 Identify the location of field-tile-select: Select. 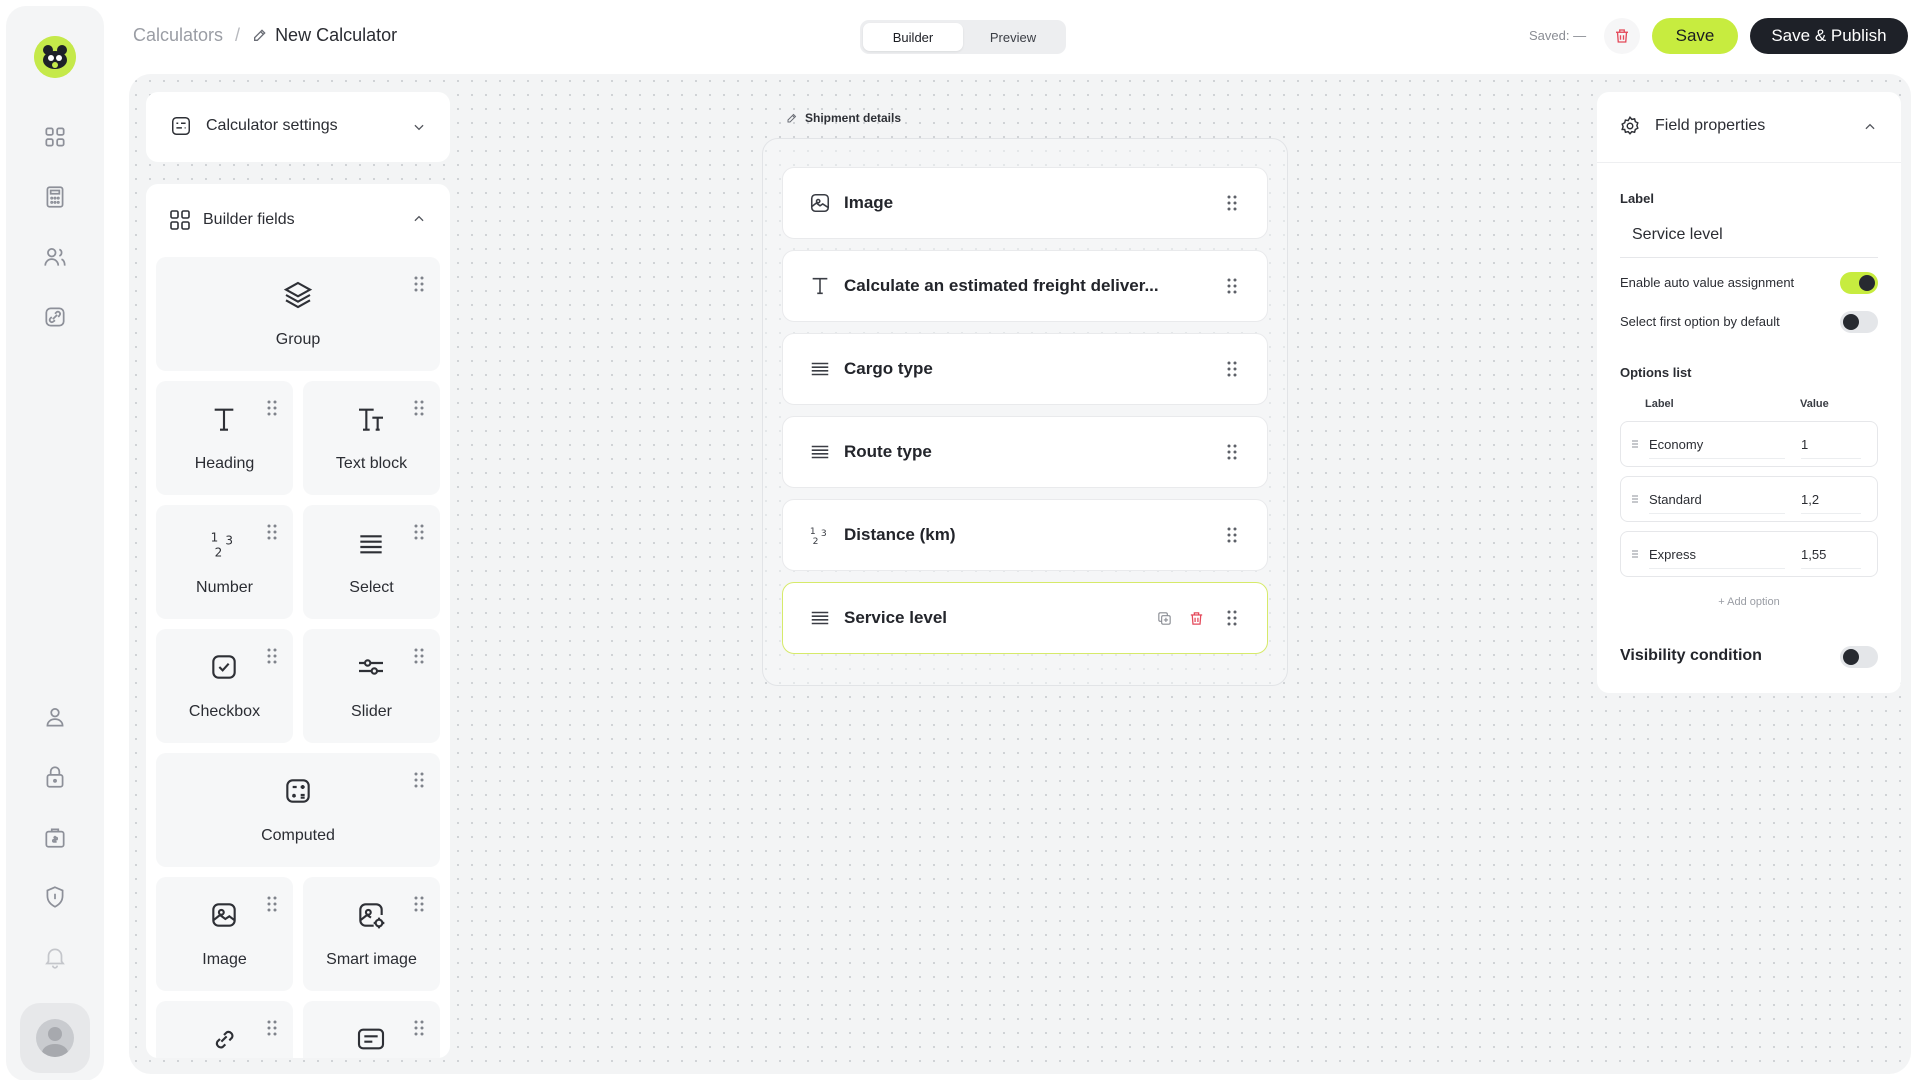
(371, 562).